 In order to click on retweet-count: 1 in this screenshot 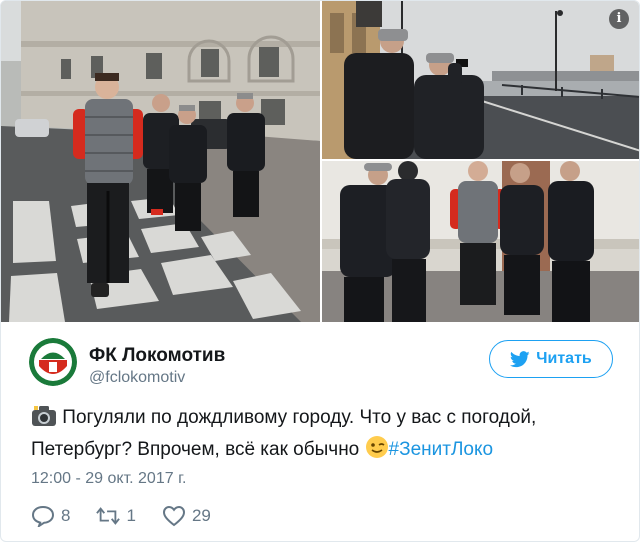, I will do `click(131, 515)`.